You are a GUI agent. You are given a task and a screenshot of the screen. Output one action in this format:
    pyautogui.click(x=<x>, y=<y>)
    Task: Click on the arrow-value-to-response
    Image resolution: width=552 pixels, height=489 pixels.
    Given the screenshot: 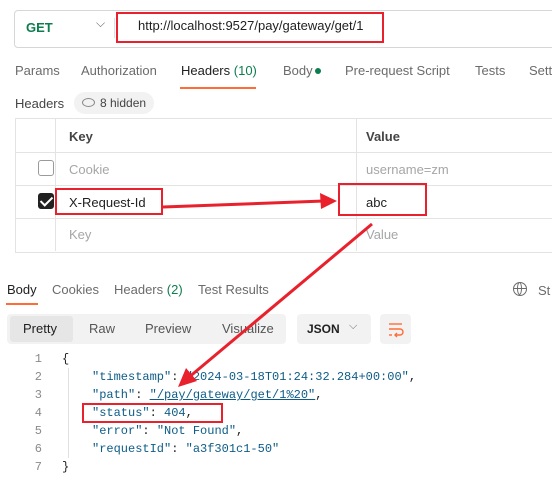 What is the action you would take?
    pyautogui.click(x=280, y=301)
    